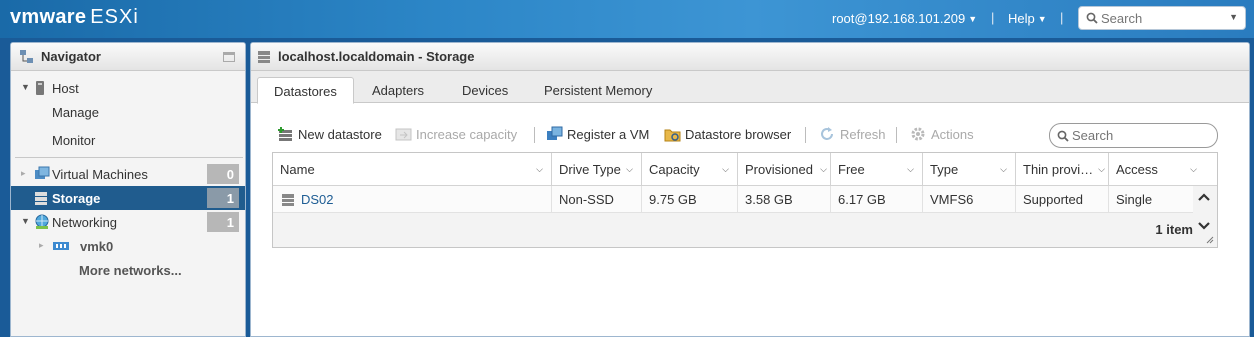 The image size is (1254, 337). I want to click on panel-header: localhost.localdomain - Storage, so click(750, 57).